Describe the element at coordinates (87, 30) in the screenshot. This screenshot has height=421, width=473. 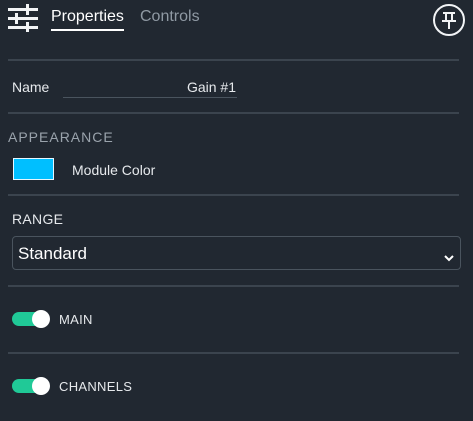
I see `tab-active-indicator` at that location.